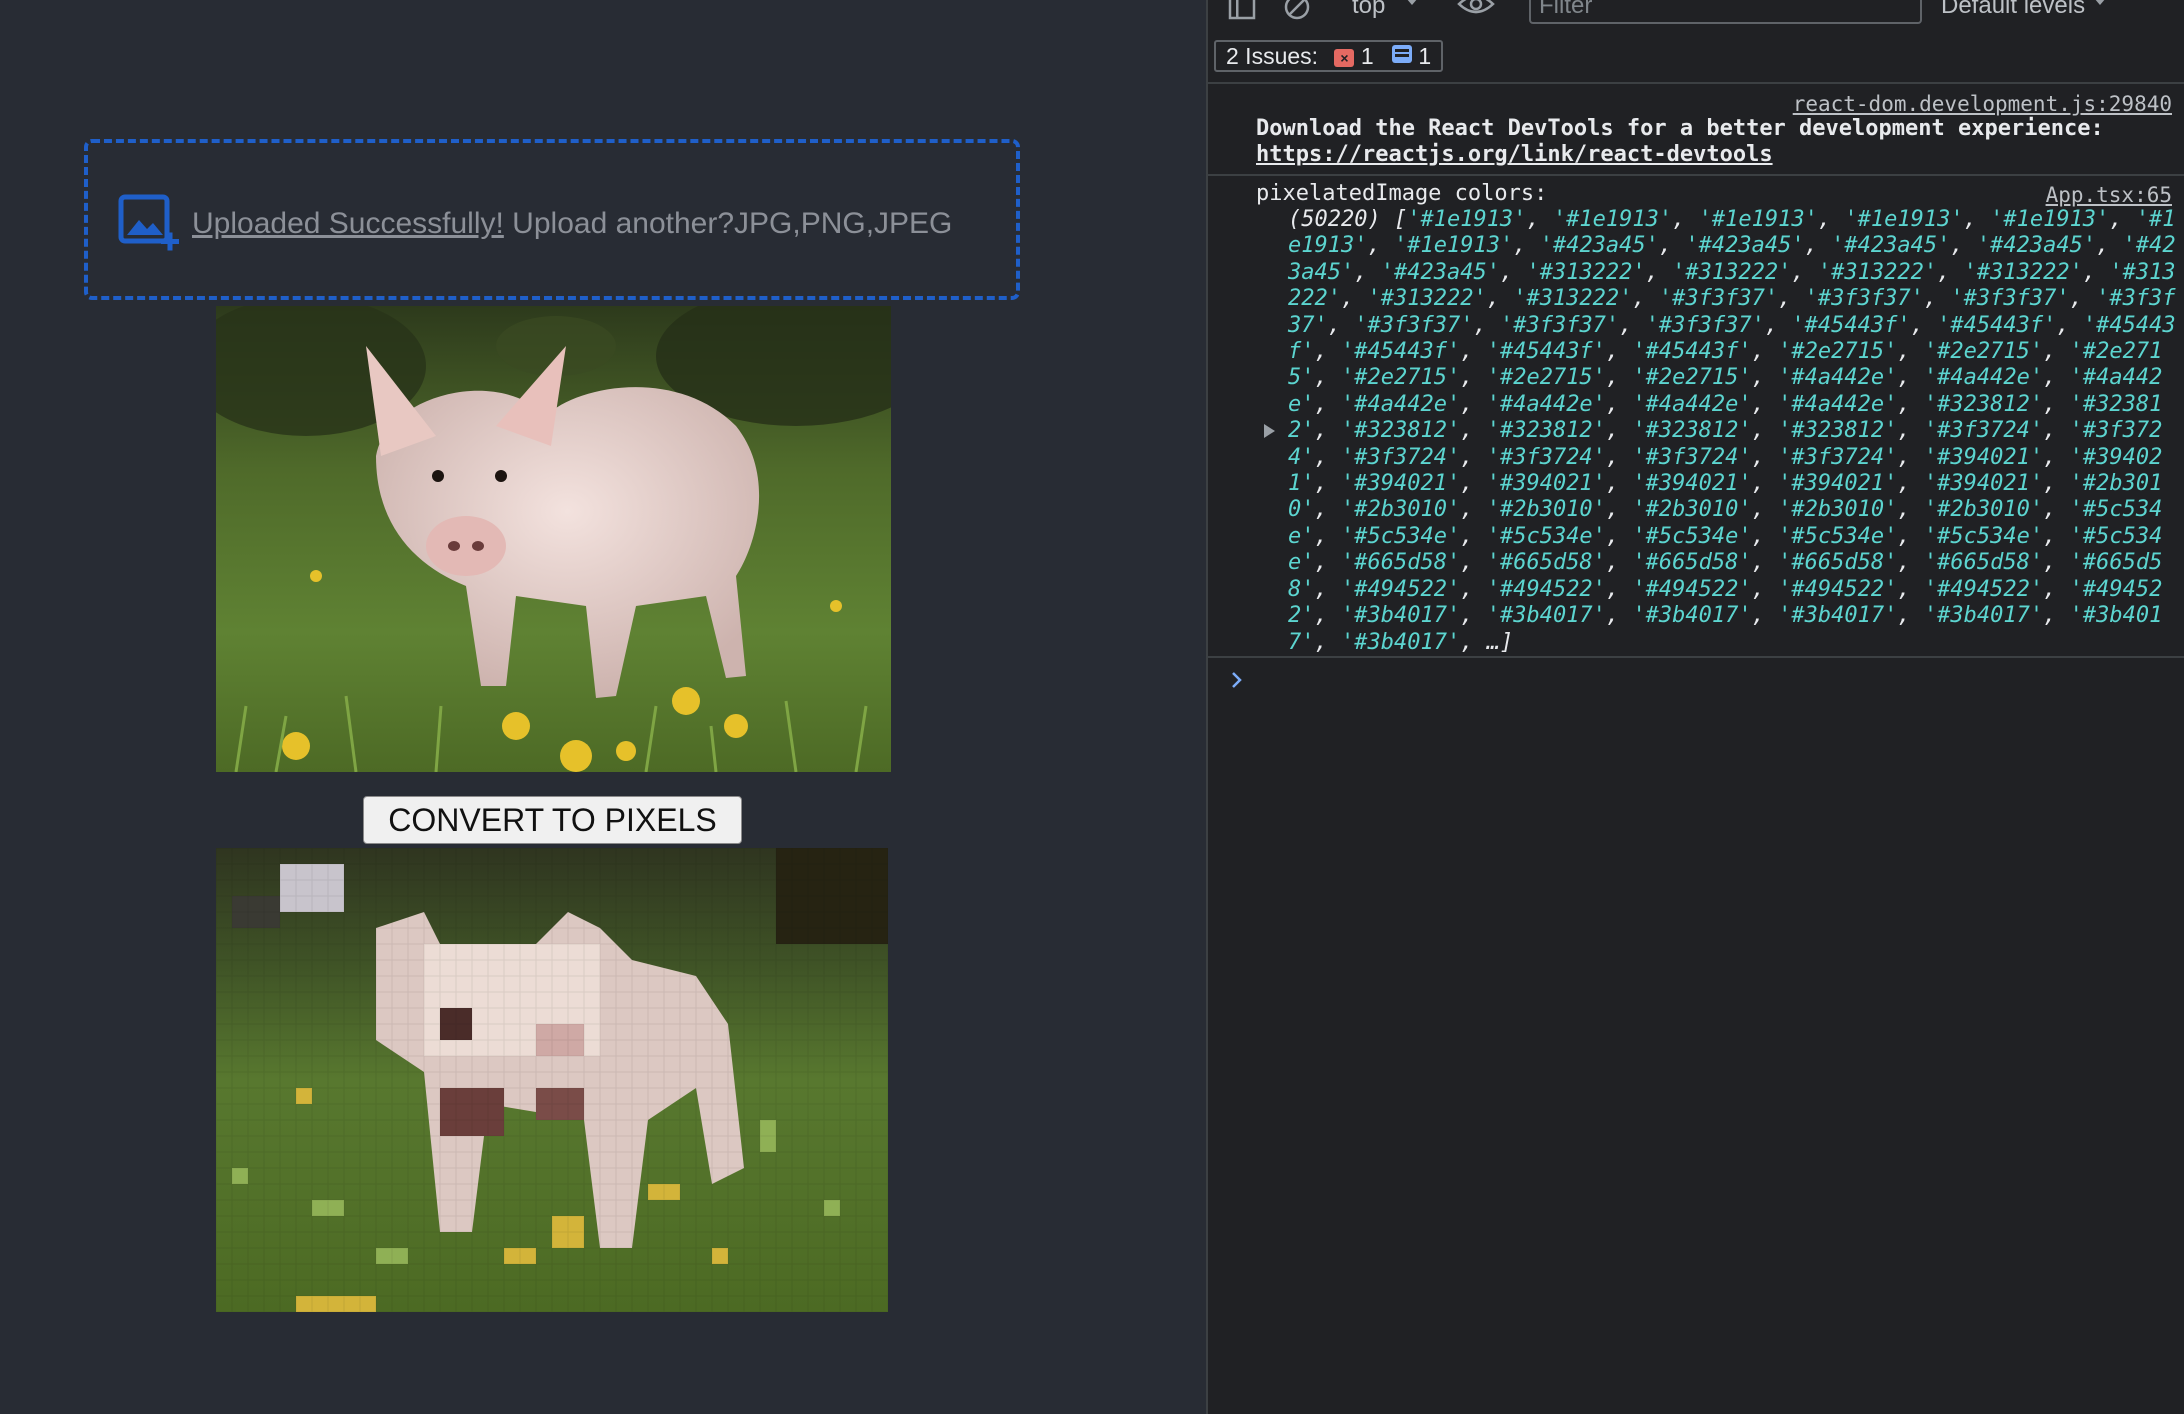  I want to click on error-issue-count: 1, so click(1367, 56).